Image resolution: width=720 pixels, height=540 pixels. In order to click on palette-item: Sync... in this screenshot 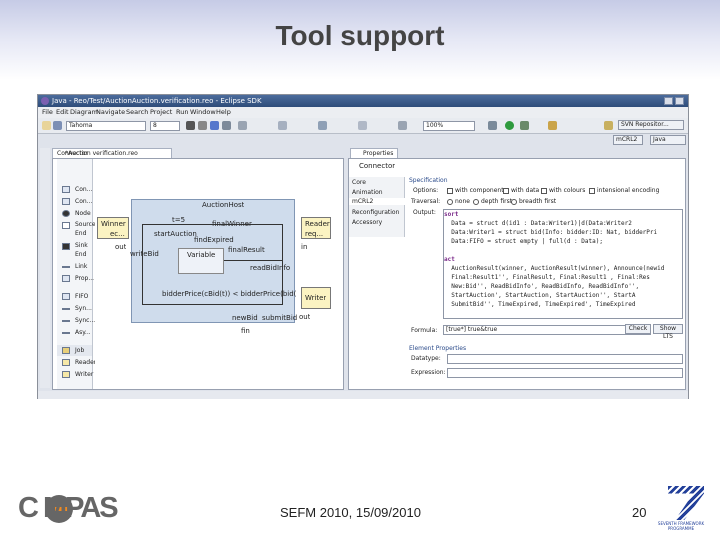, I will do `click(76, 320)`.